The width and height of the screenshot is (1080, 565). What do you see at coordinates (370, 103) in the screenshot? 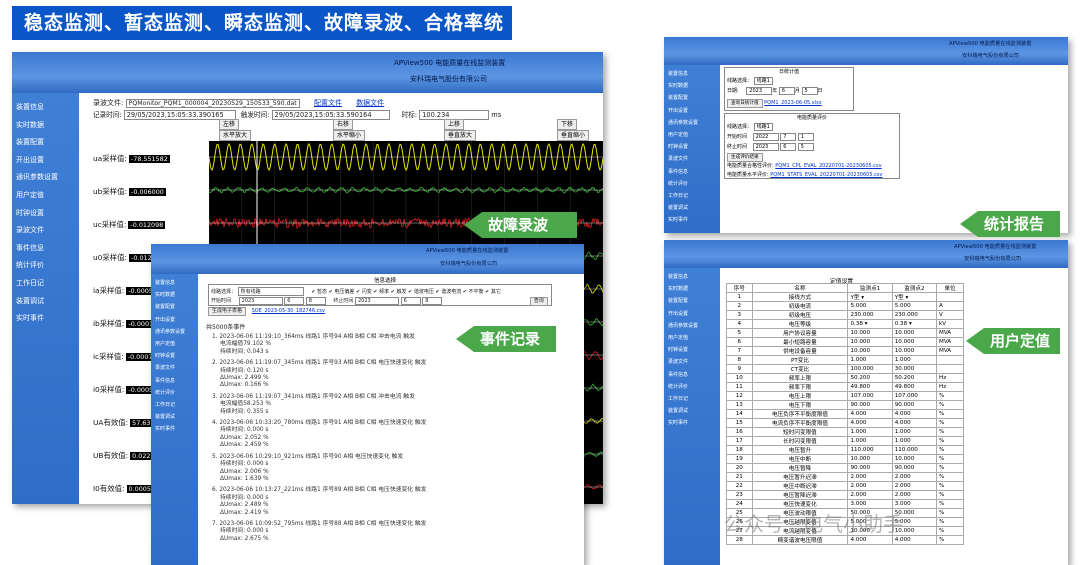
I see `data-file-link: 数据文件` at bounding box center [370, 103].